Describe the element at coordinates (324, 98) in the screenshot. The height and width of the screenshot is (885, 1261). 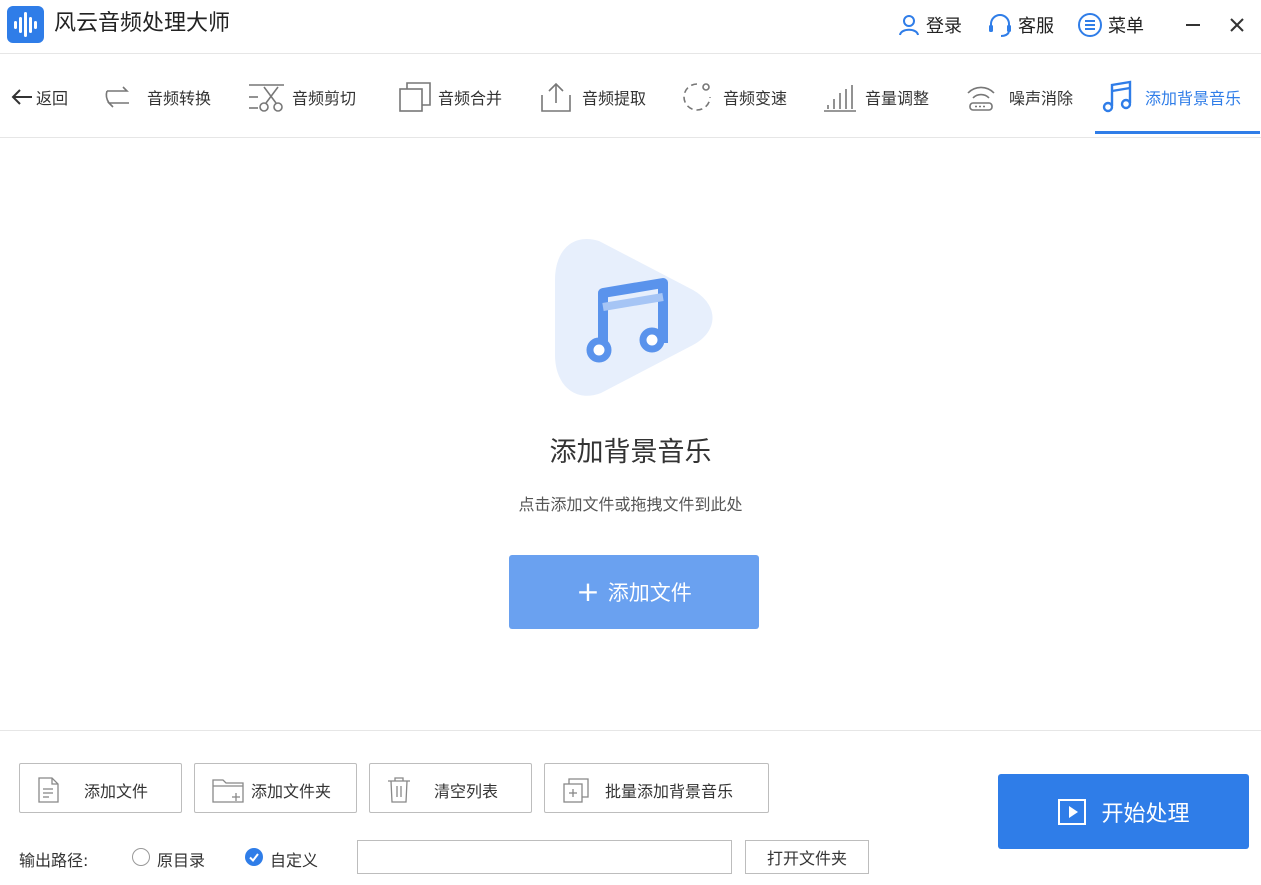
I see `tab-label: 音频剪切` at that location.